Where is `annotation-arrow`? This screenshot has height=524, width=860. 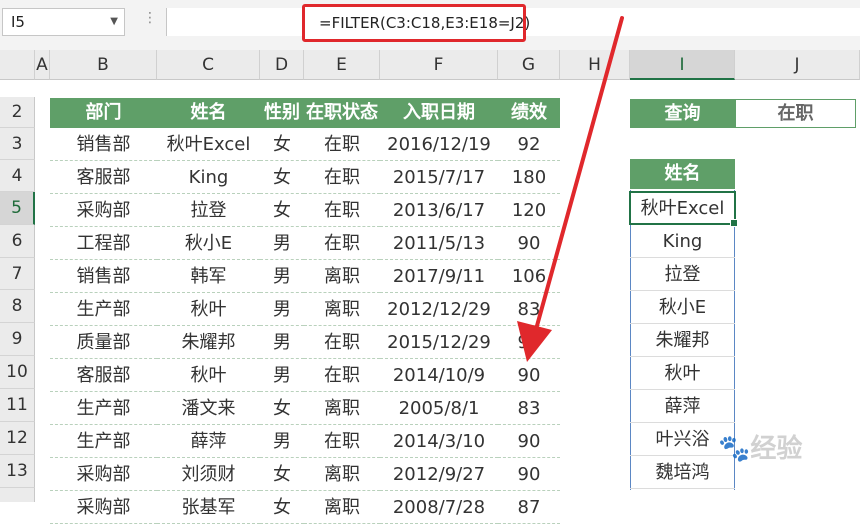 annotation-arrow is located at coordinates (570, 189).